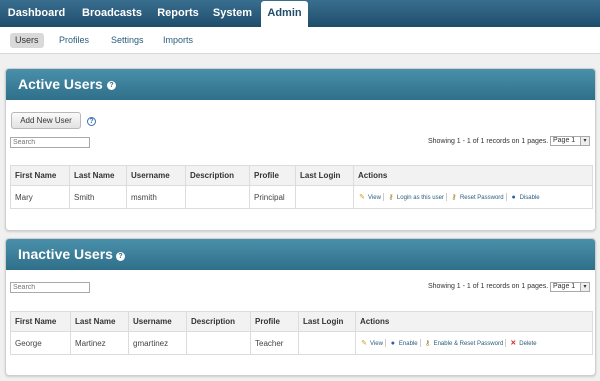 The image size is (600, 381). What do you see at coordinates (178, 13) in the screenshot?
I see `tab-reports: Reports` at bounding box center [178, 13].